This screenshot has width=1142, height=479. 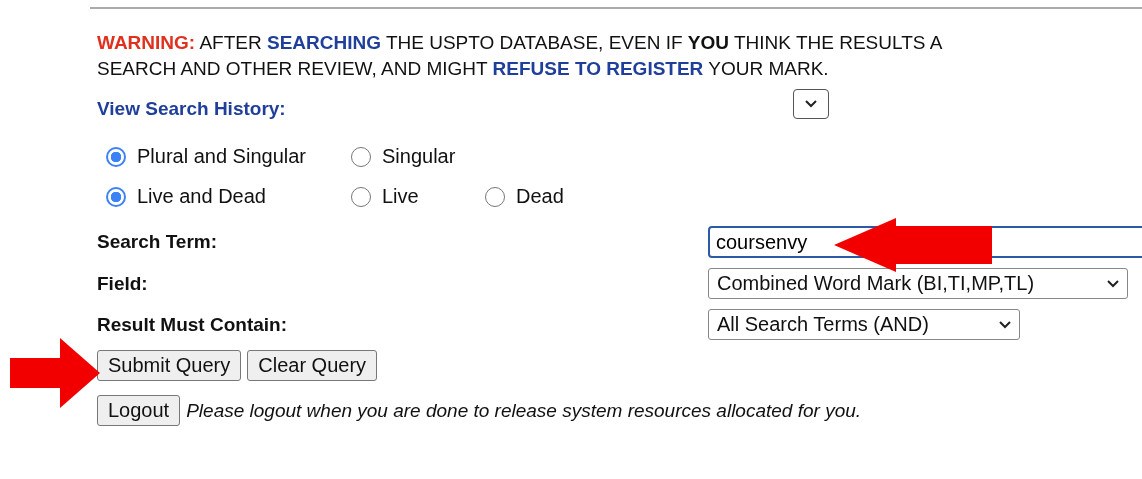 I want to click on logout-button: Logout, so click(x=139, y=410).